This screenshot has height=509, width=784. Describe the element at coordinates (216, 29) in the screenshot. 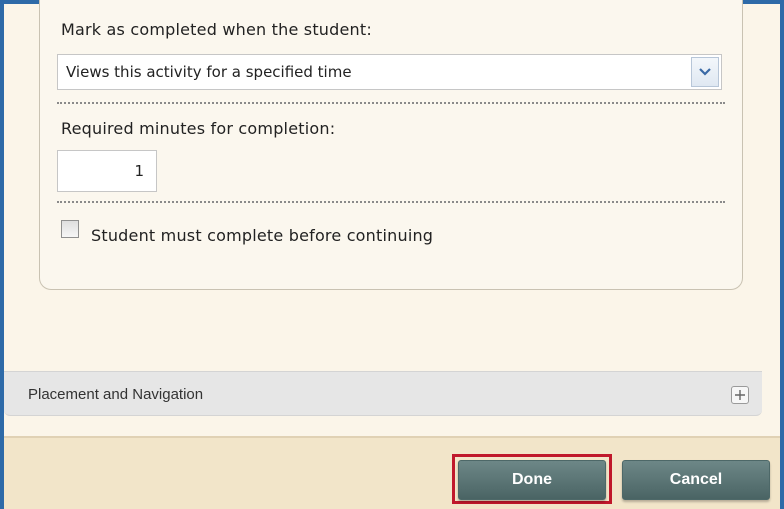

I see `mark-completed-label: Mark as completed when the student:` at that location.